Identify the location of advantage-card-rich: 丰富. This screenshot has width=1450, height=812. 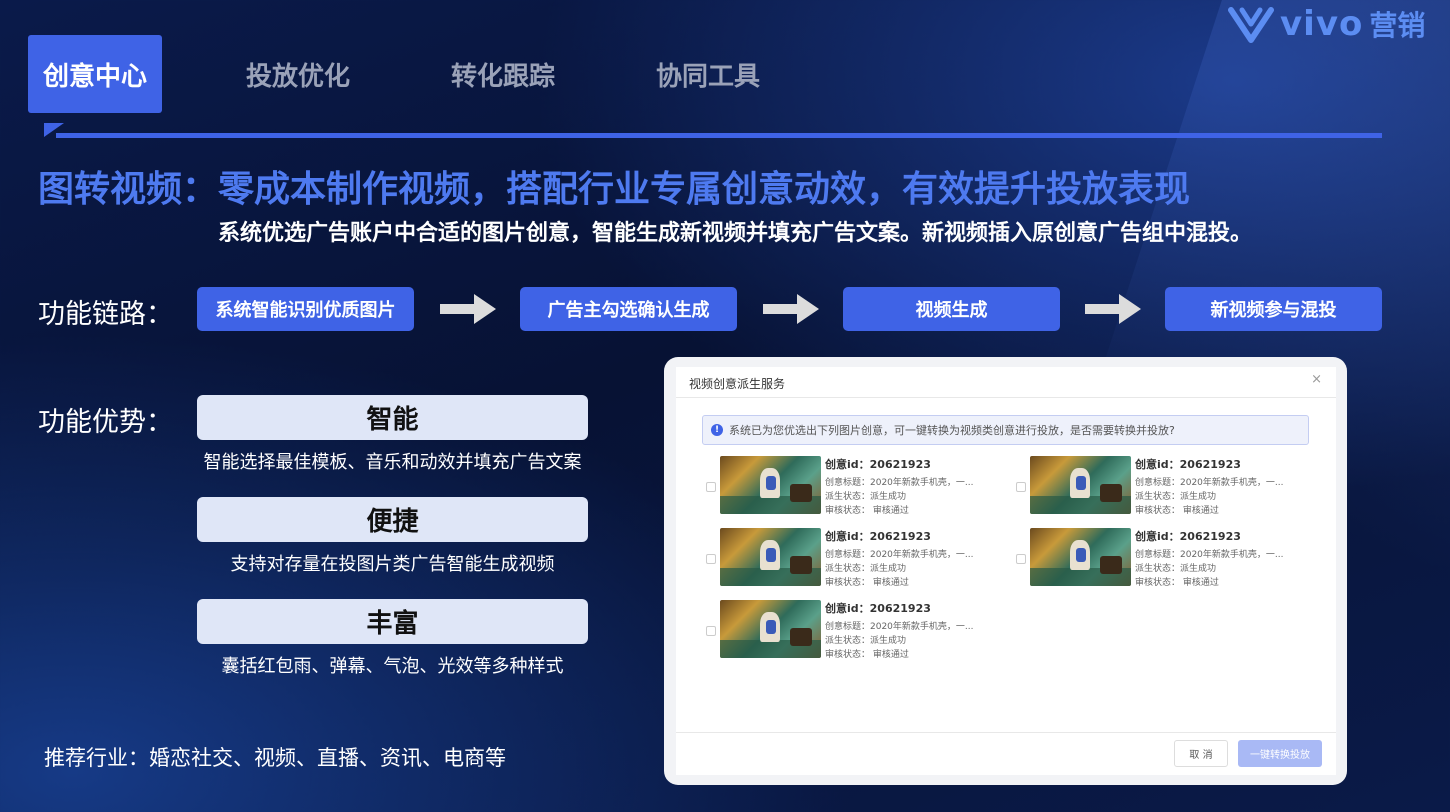
(392, 621).